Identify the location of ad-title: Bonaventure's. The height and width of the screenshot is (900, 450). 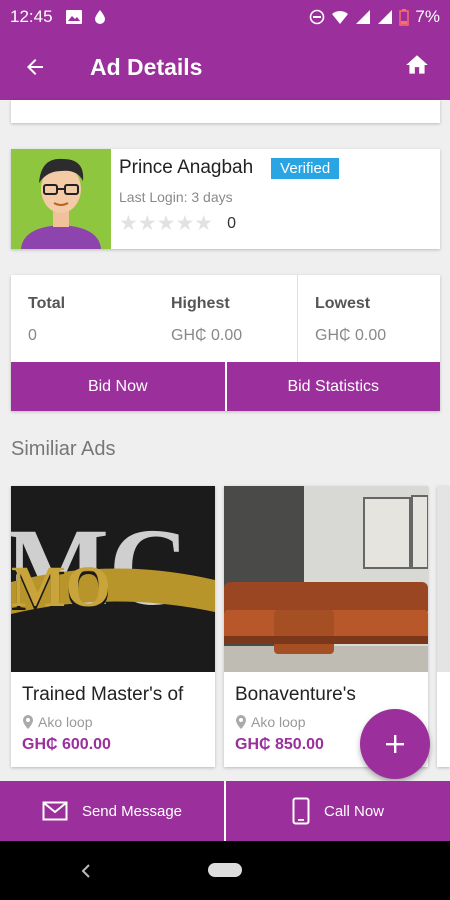
(295, 694).